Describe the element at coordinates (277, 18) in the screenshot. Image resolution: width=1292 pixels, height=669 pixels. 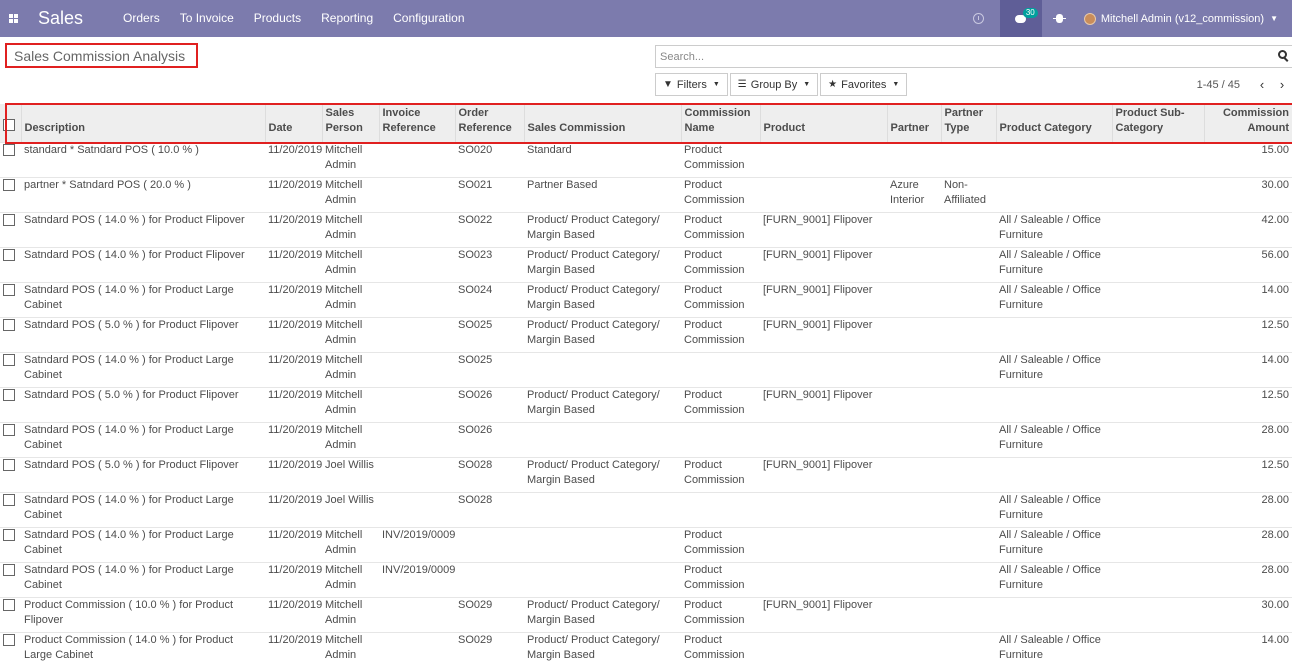
I see `menu-item-products: Products` at that location.